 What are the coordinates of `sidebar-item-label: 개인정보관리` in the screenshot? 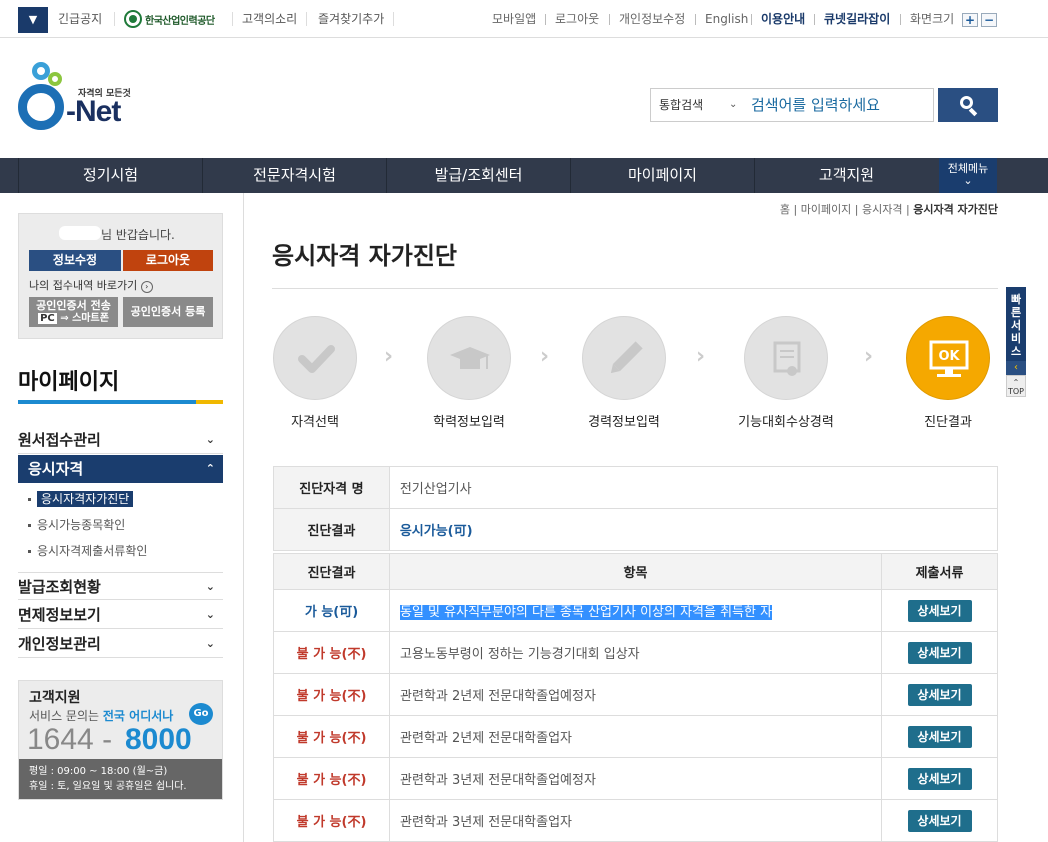 It's located at (59, 644).